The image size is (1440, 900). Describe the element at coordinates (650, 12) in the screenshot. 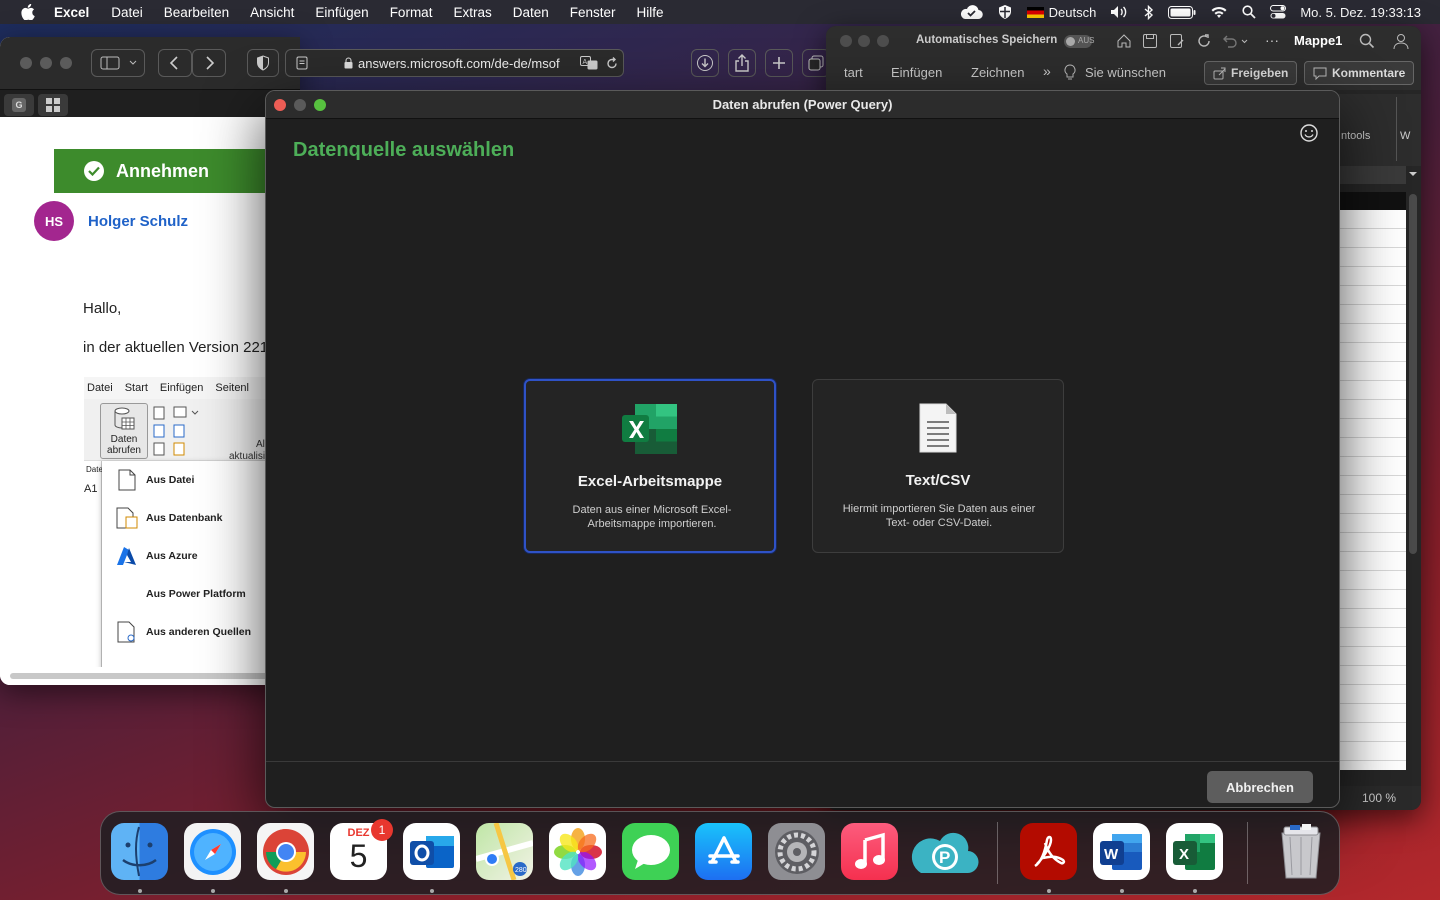

I see `menu-hilfe: Hilfe` at that location.